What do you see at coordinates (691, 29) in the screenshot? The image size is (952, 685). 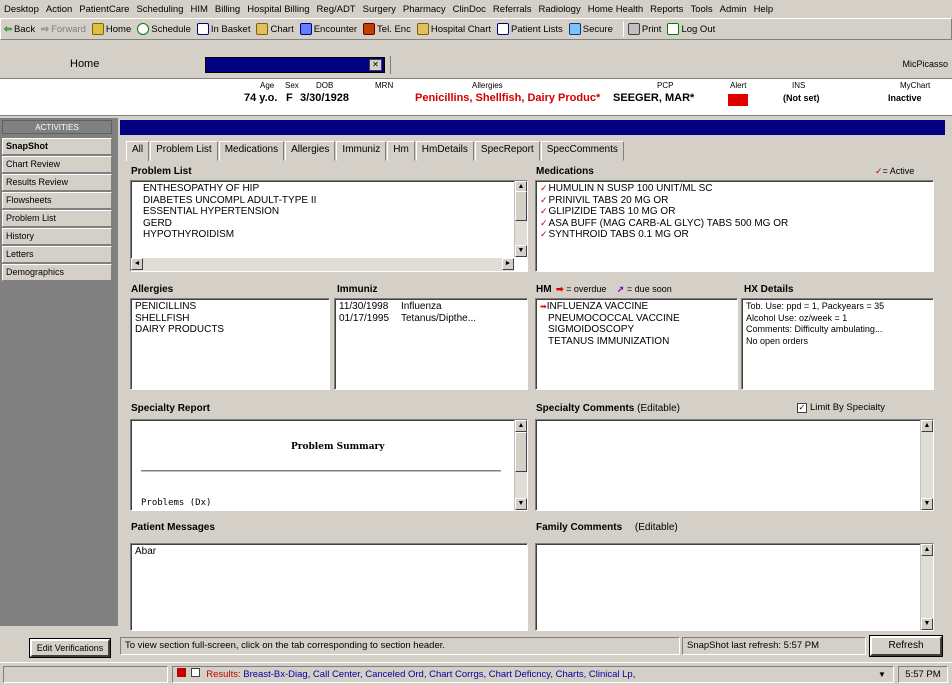 I see `logout-button: Log Out` at bounding box center [691, 29].